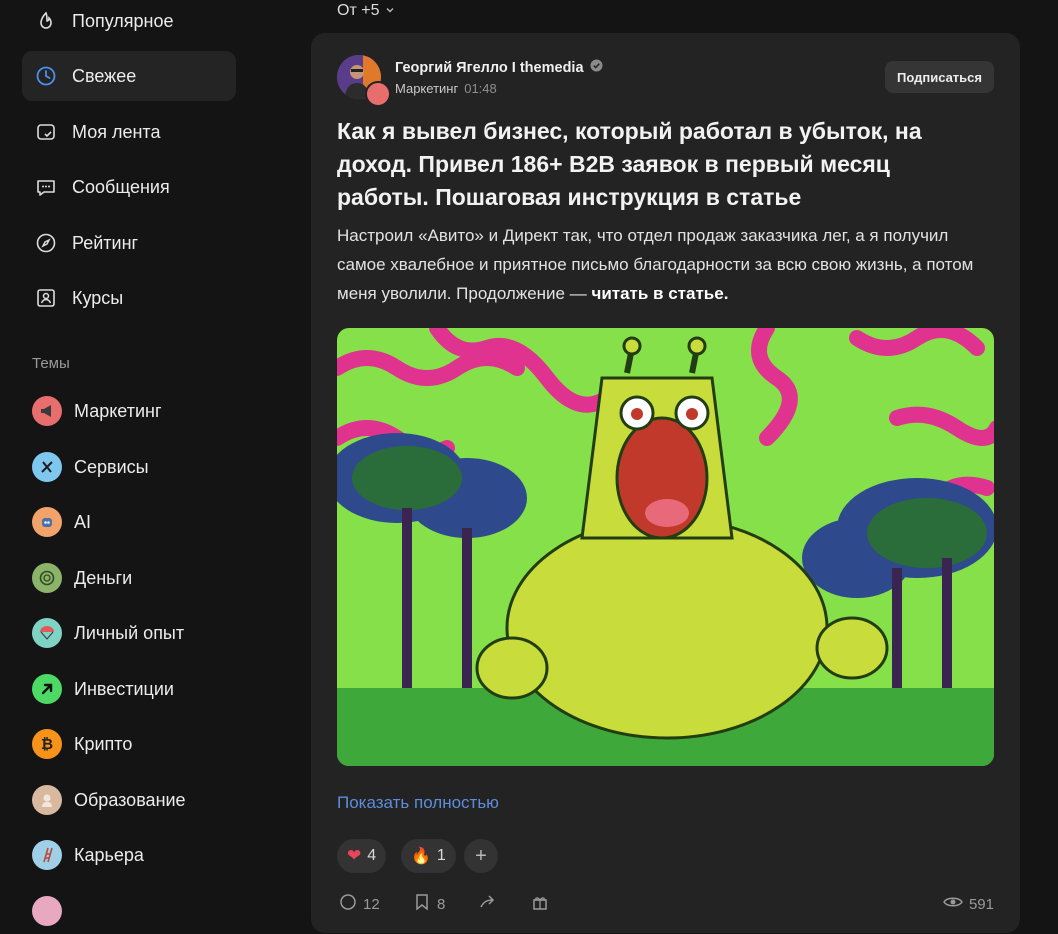 Image resolution: width=1058 pixels, height=934 pixels. What do you see at coordinates (47, 578) in the screenshot?
I see `coin-icon` at bounding box center [47, 578].